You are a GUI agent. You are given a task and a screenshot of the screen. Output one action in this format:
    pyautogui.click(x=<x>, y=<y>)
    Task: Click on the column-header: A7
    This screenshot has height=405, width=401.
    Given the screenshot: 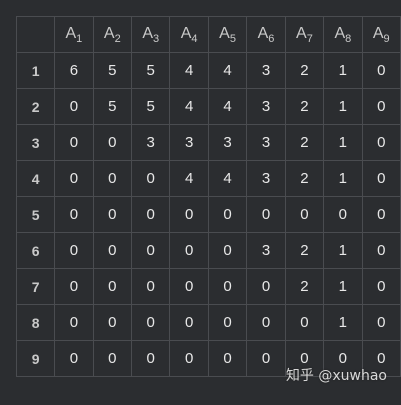 What is the action you would take?
    pyautogui.click(x=304, y=34)
    